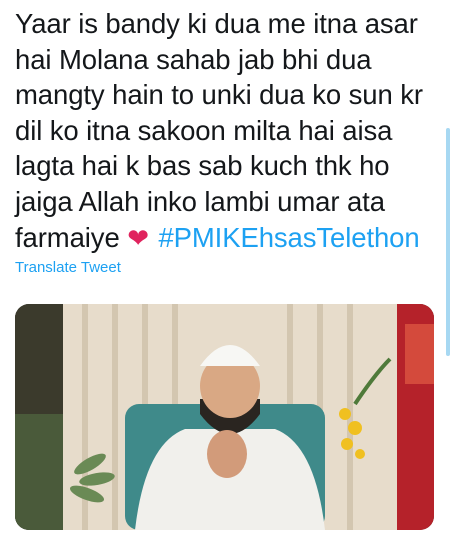 The image size is (450, 536). I want to click on translate-tweet-link: Translate Tweet, so click(68, 267).